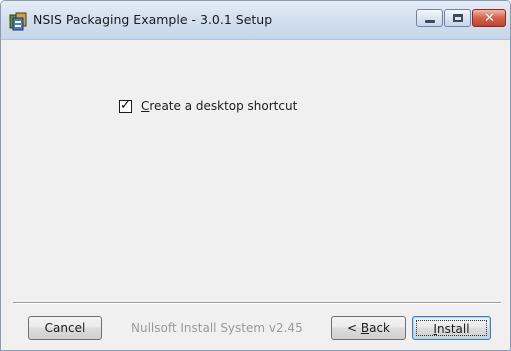  What do you see at coordinates (219, 106) in the screenshot?
I see `desktop-shortcut-label: Create a desktop shortcut` at bounding box center [219, 106].